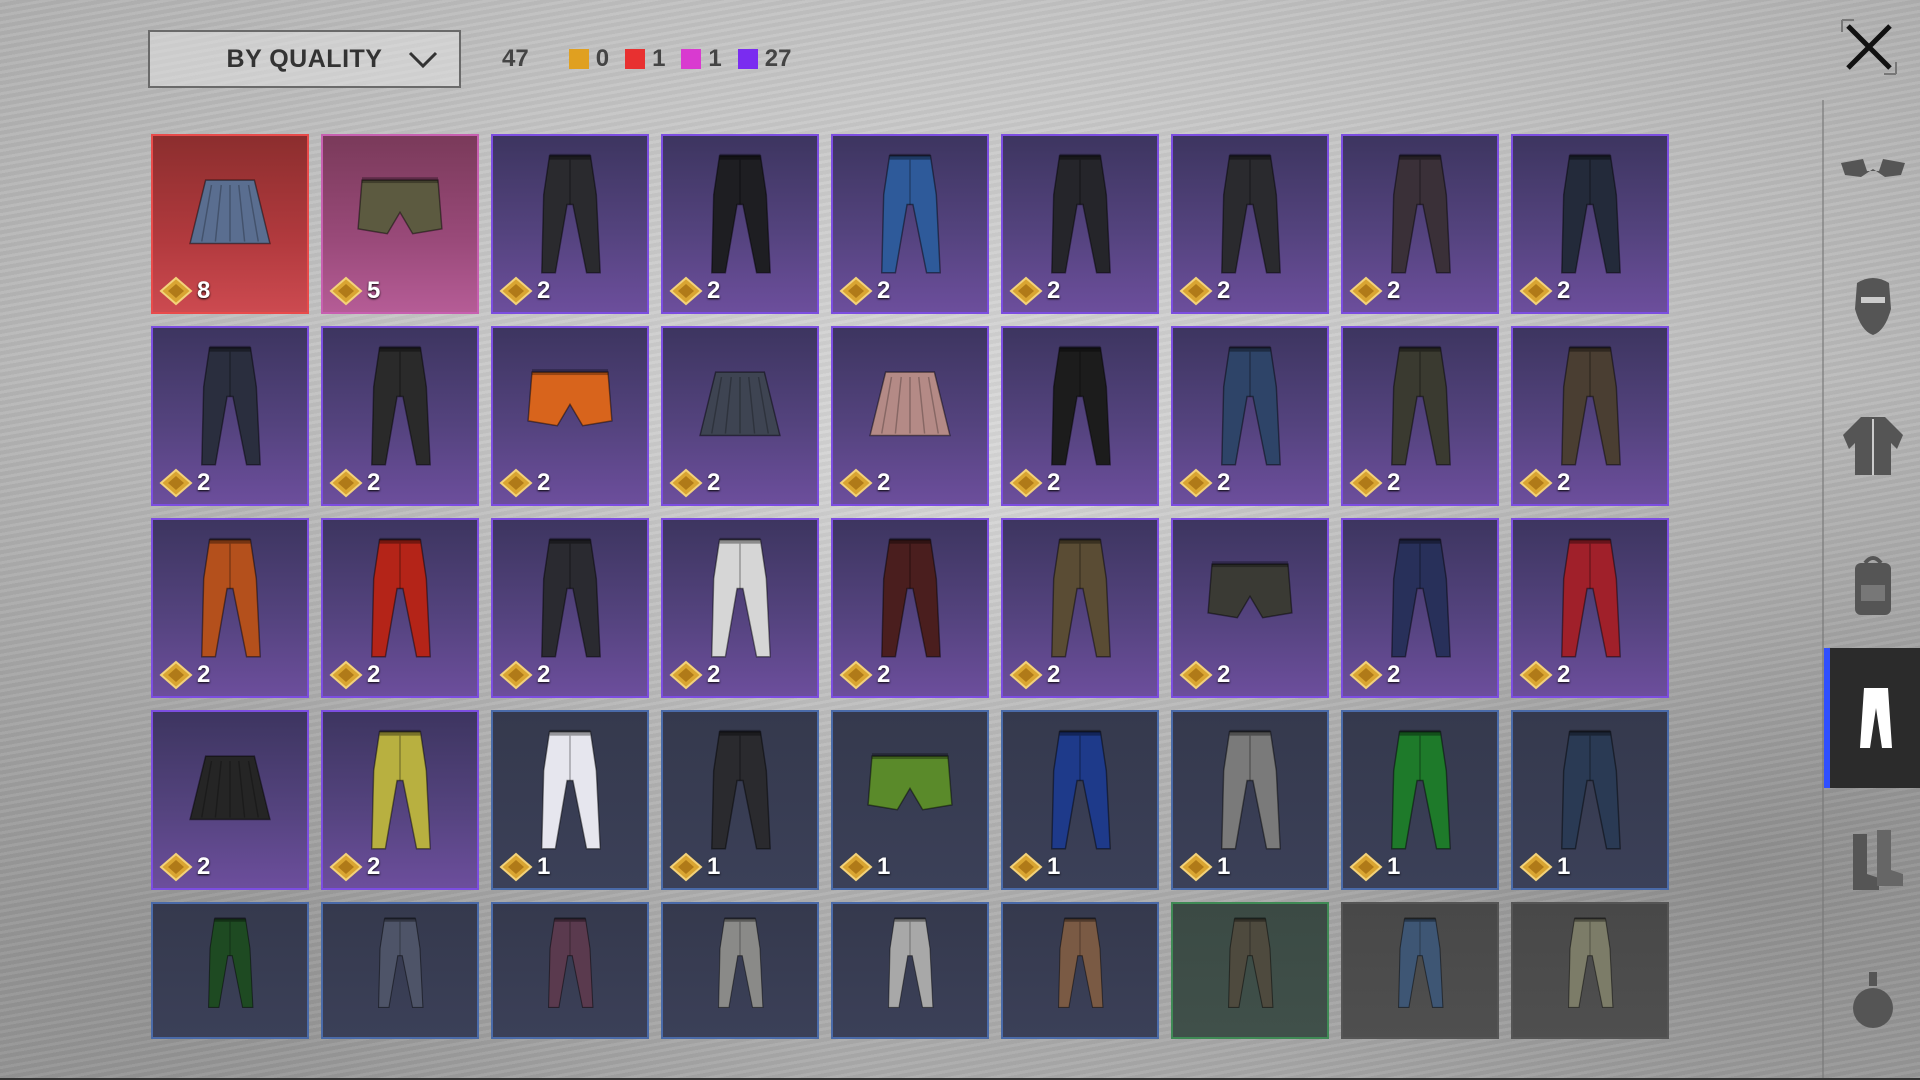  I want to click on item-tile: 8, so click(230, 224).